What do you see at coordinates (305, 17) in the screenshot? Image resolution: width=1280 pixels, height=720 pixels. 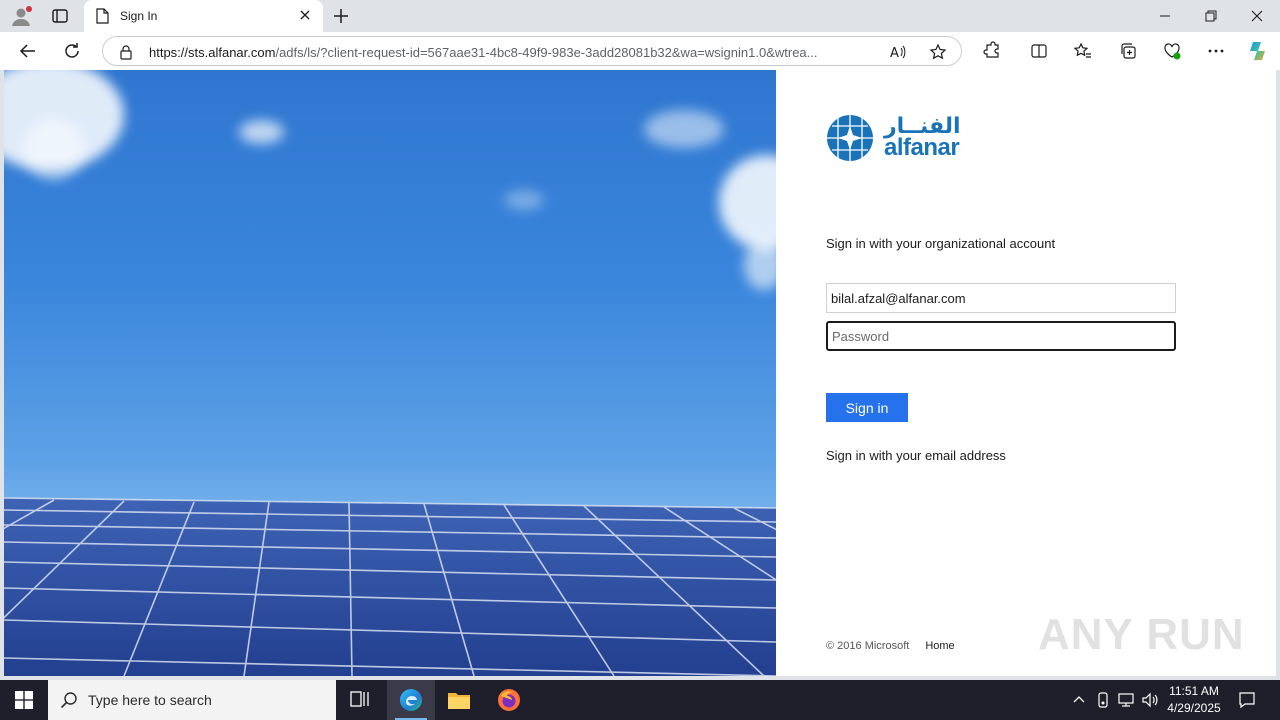 I see `close-tab-icon` at bounding box center [305, 17].